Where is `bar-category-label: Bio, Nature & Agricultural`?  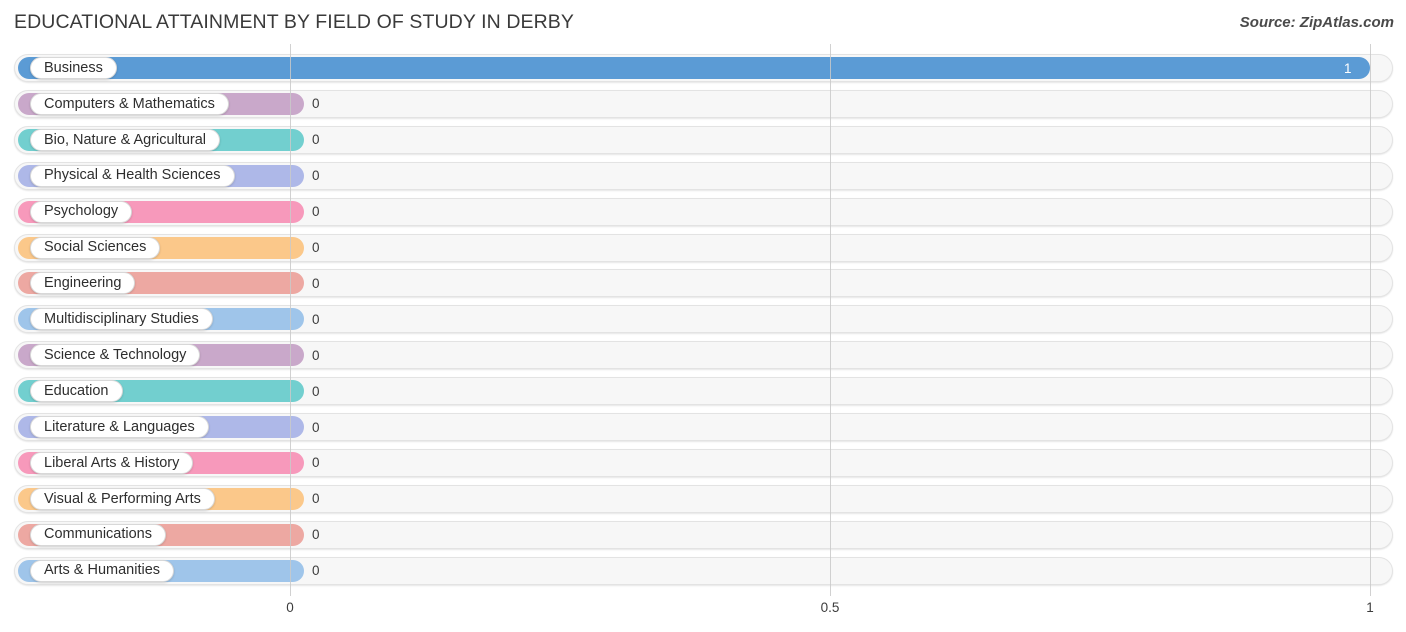 bar-category-label: Bio, Nature & Agricultural is located at coordinates (125, 139).